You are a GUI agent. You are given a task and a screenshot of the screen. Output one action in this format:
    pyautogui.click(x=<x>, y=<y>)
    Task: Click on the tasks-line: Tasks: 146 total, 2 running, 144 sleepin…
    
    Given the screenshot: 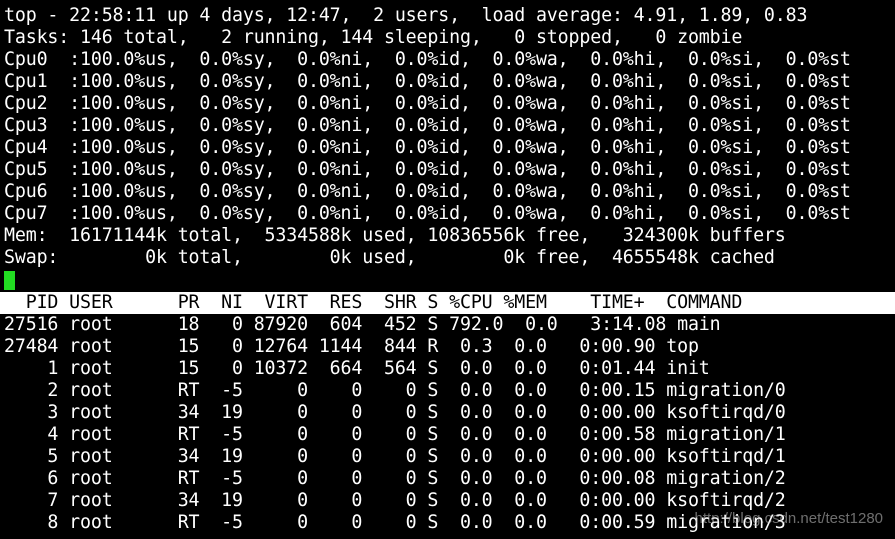 What is the action you would take?
    pyautogui.click(x=373, y=37)
    